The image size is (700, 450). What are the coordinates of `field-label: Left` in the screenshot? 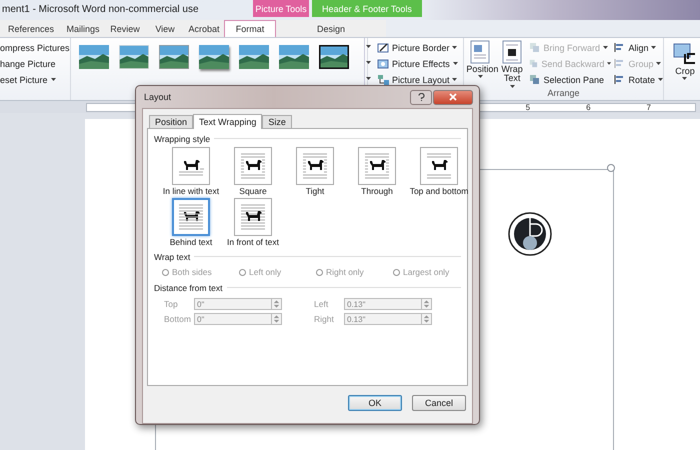 It's located at (322, 304).